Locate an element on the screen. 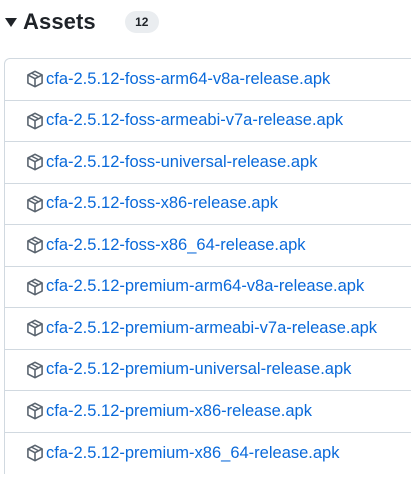 The width and height of the screenshot is (411, 479). triangle-down-icon is located at coordinates (11, 22).